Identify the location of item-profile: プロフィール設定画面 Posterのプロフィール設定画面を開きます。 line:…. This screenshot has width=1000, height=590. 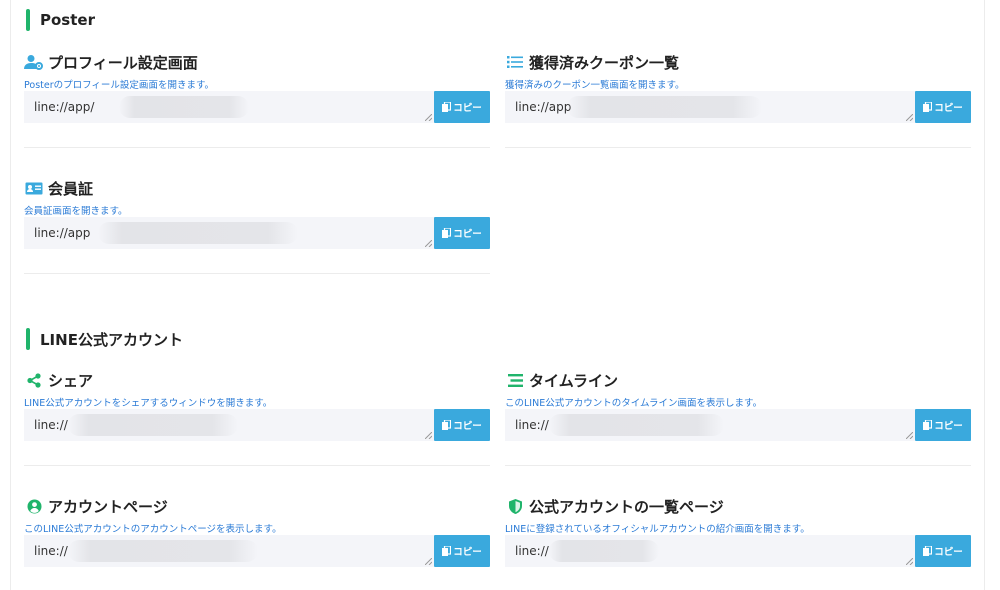
(257, 87).